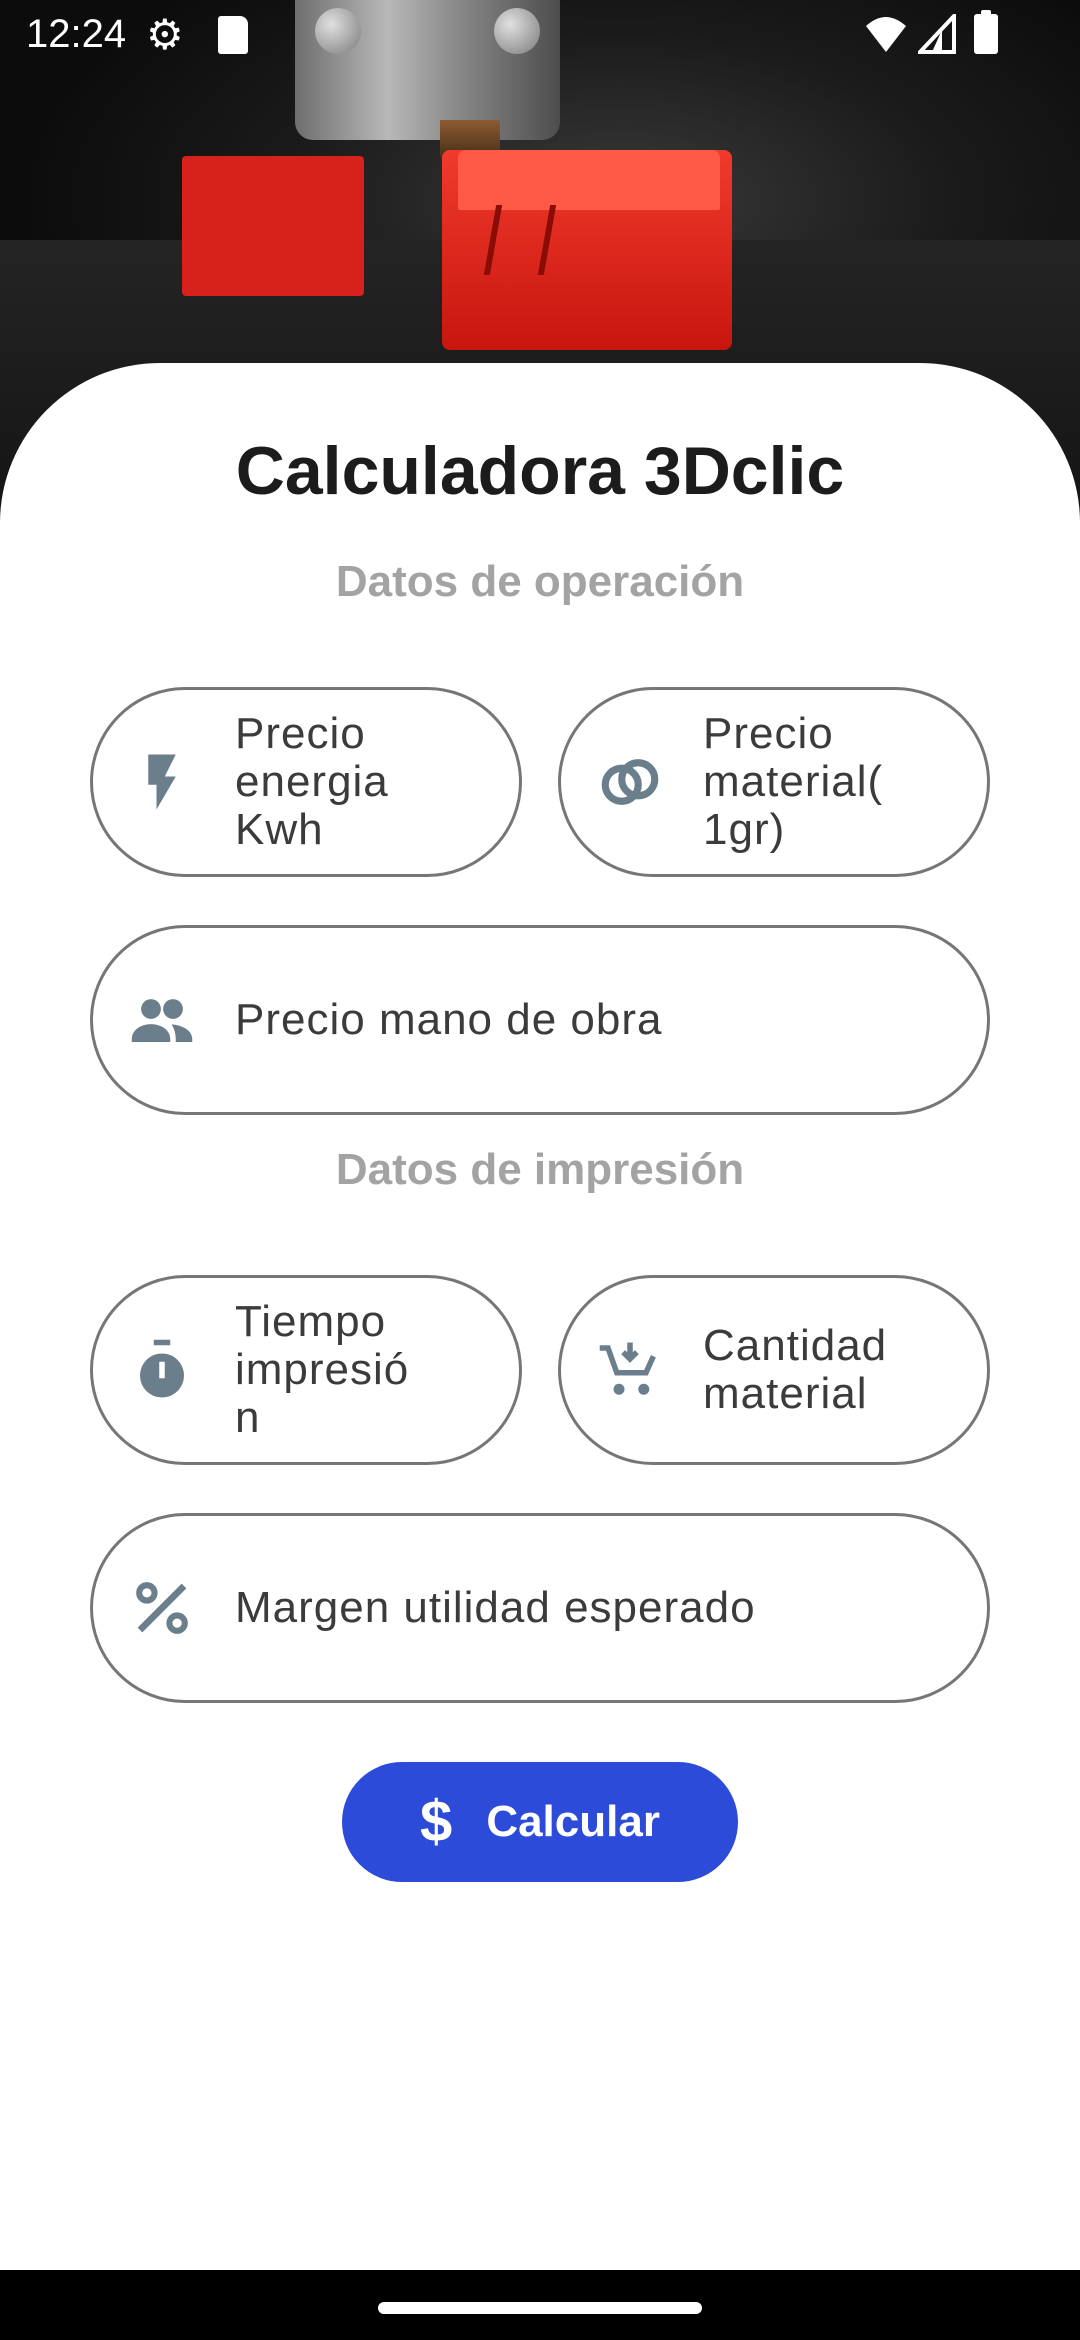  I want to click on timer-icon, so click(162, 1370).